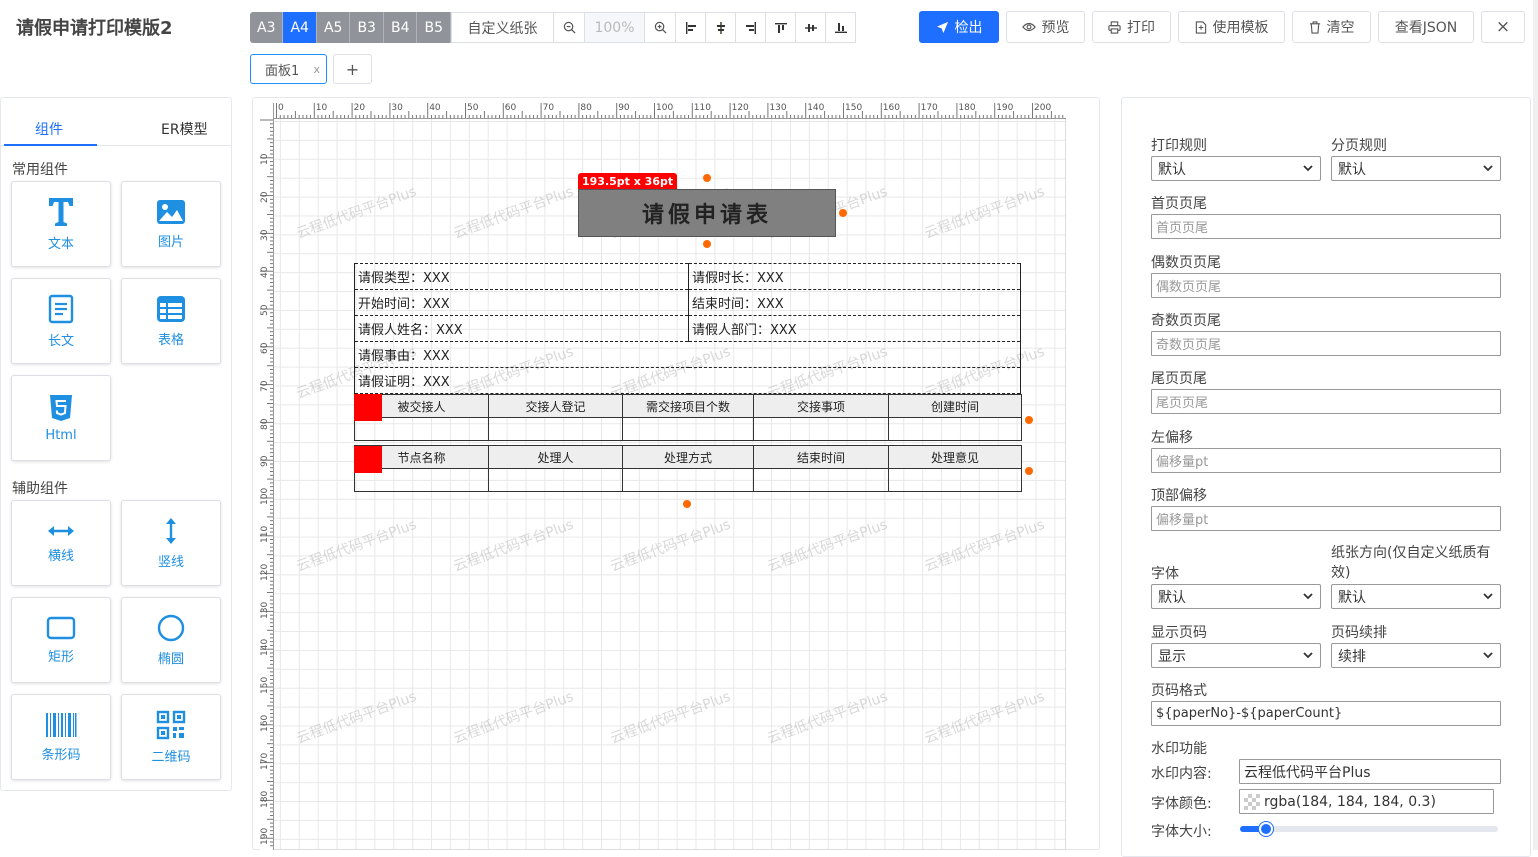 Image resolution: width=1538 pixels, height=857 pixels. What do you see at coordinates (171, 640) in the screenshot?
I see `component-ellipse: 椭圆` at bounding box center [171, 640].